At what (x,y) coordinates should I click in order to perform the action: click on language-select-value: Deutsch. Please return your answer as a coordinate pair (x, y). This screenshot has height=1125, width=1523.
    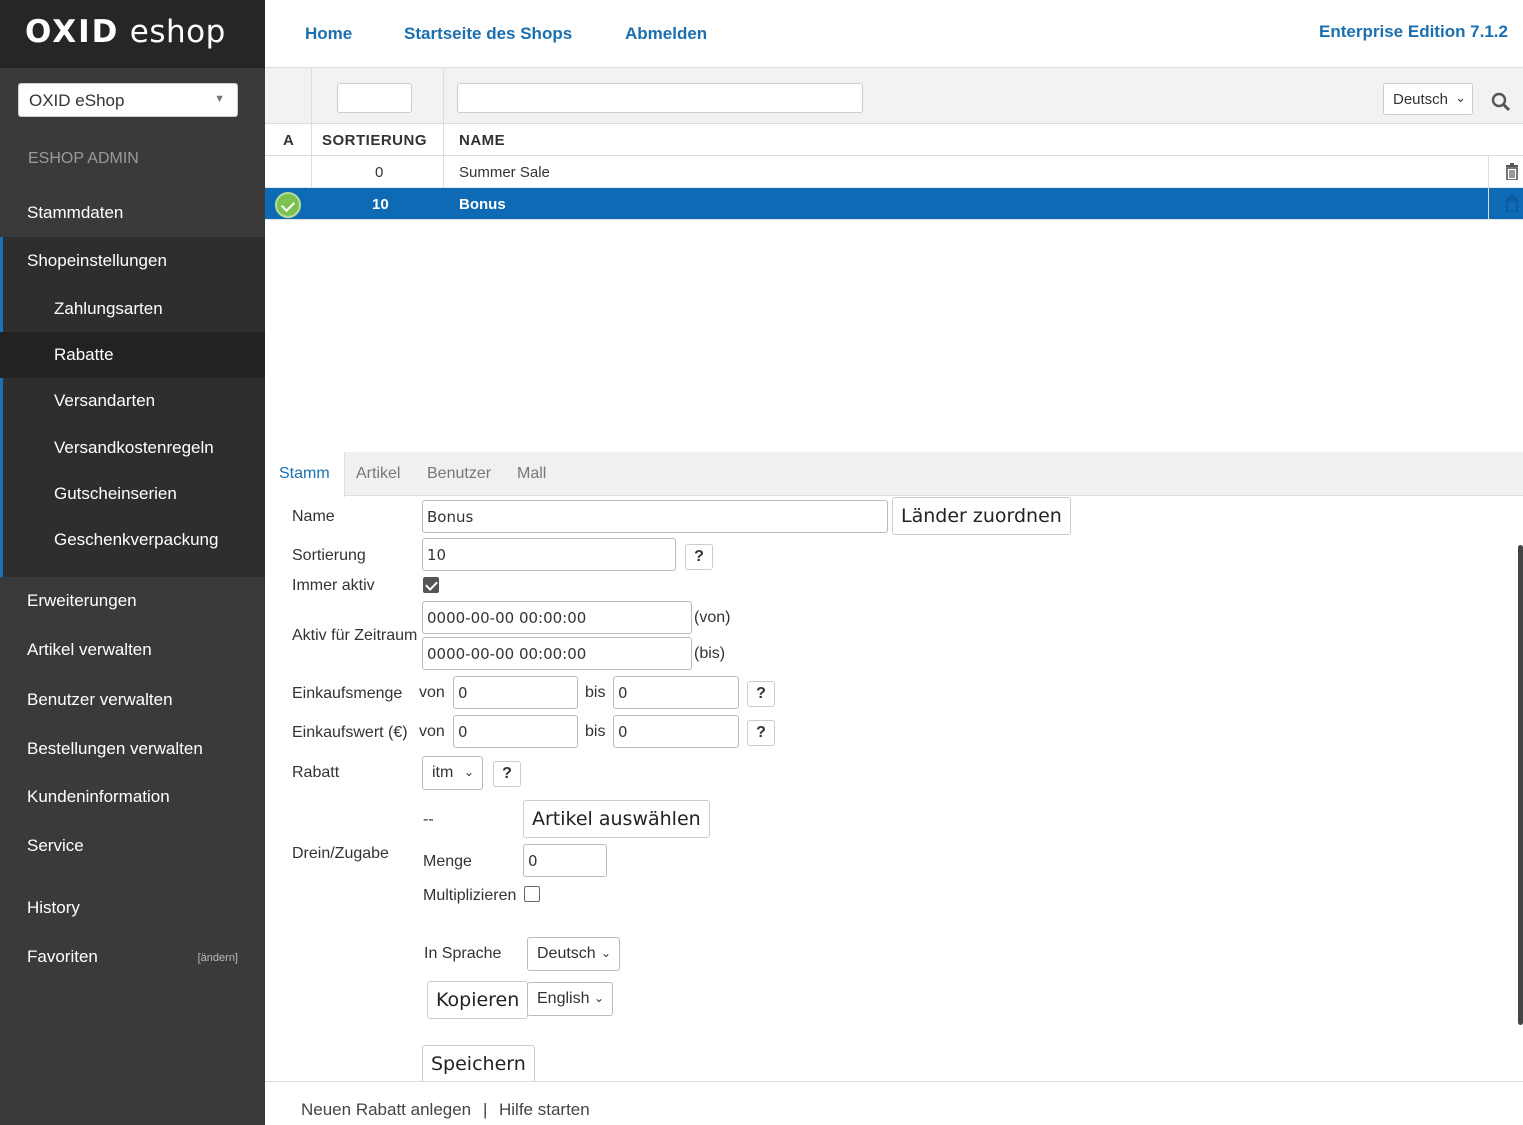
    Looking at the image, I should click on (566, 953).